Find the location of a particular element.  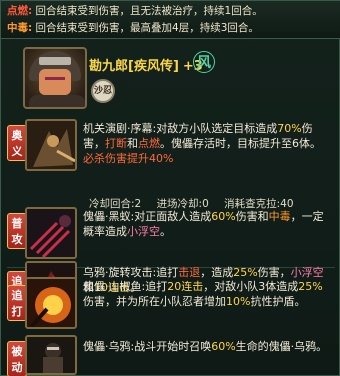

skill-tag-chase-2: 追打 is located at coordinates (17, 303).